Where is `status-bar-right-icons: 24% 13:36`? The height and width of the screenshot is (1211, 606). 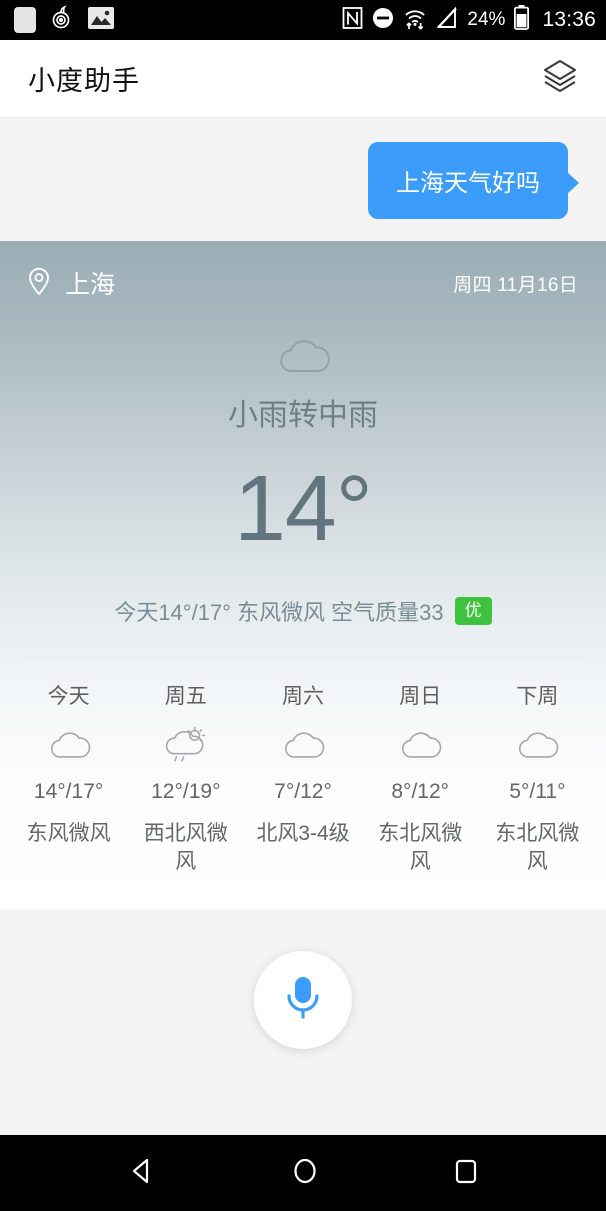 status-bar-right-icons: 24% 13:36 is located at coordinates (469, 20).